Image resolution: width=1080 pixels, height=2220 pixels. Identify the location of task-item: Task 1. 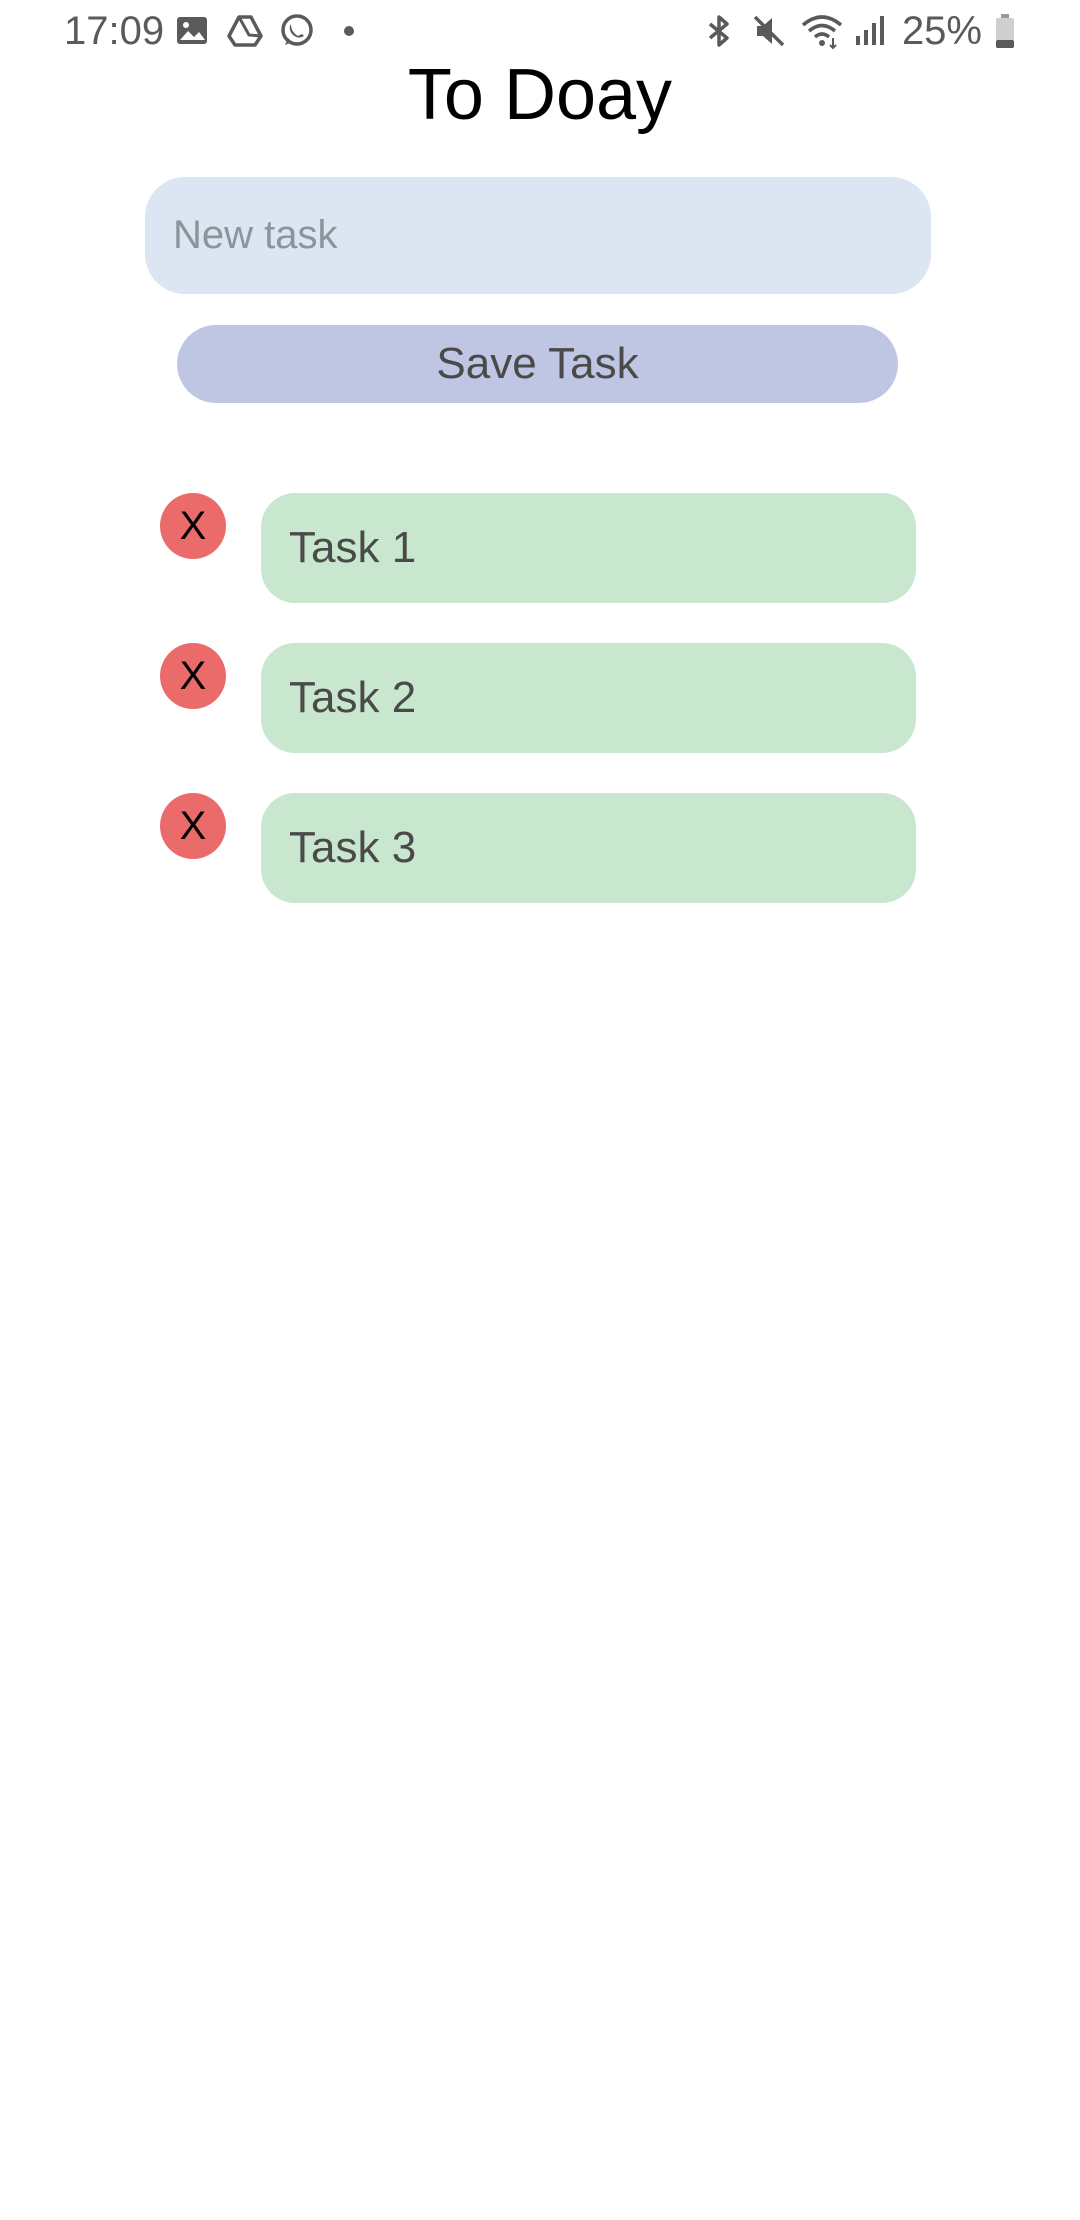
(588, 548).